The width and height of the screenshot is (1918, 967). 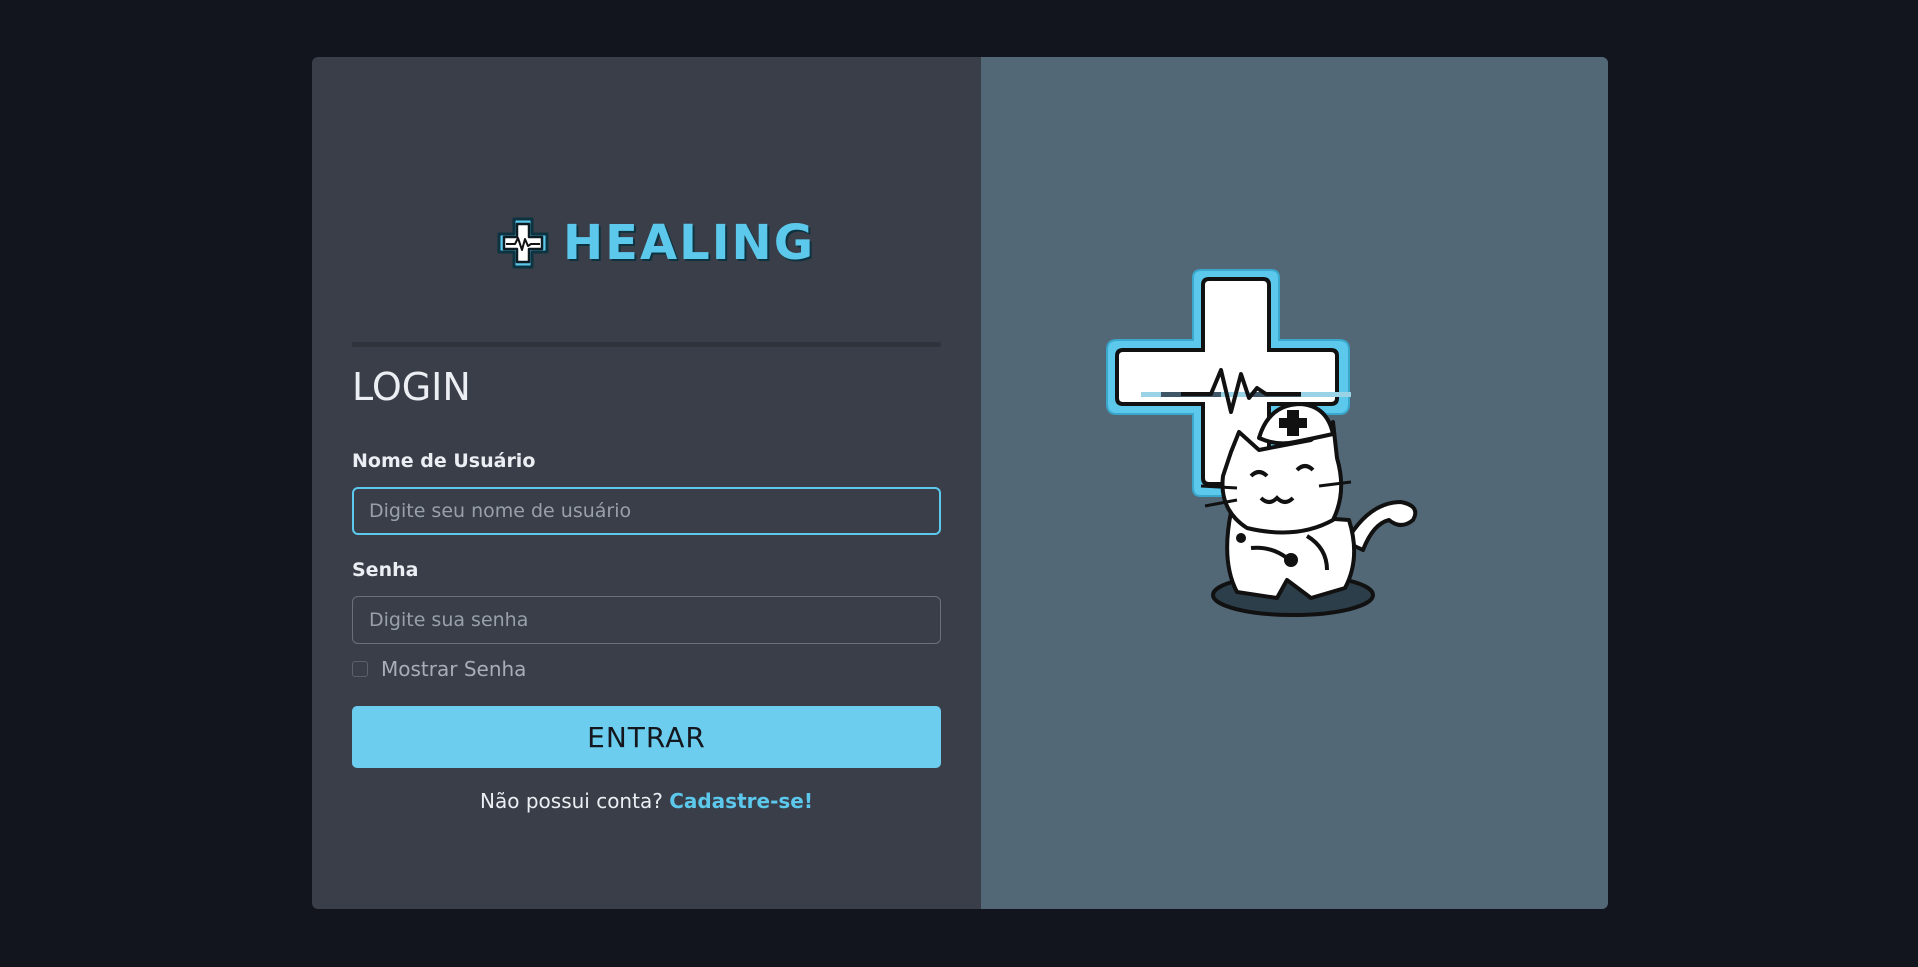 I want to click on show-password-toggle: Mostrar Senha, so click(x=439, y=669).